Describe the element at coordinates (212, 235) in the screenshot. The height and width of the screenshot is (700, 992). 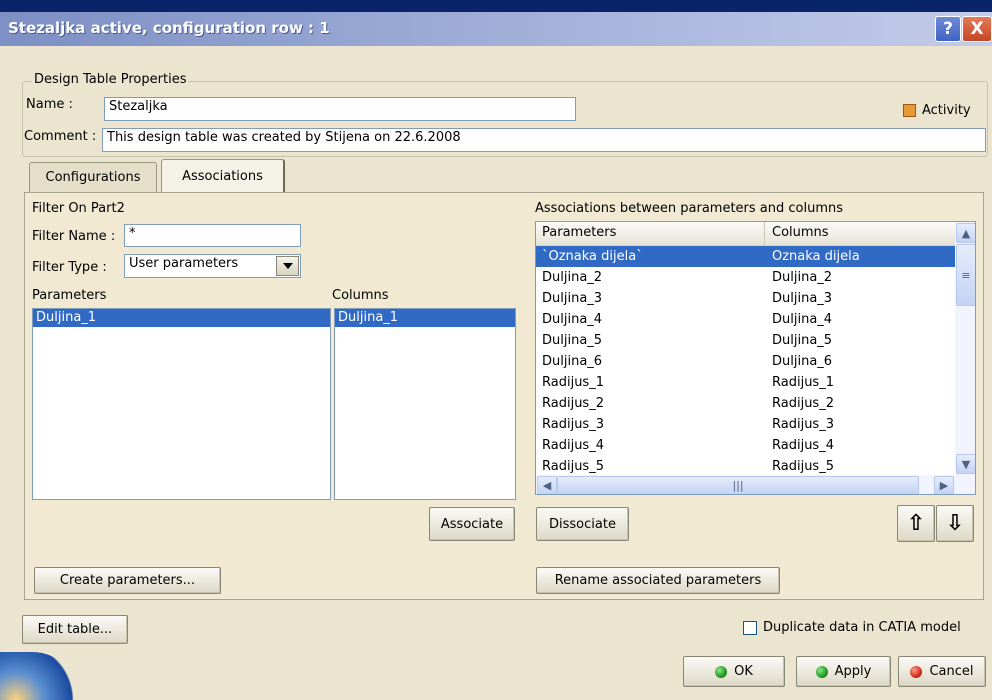
I see `filter-name-input: *` at that location.